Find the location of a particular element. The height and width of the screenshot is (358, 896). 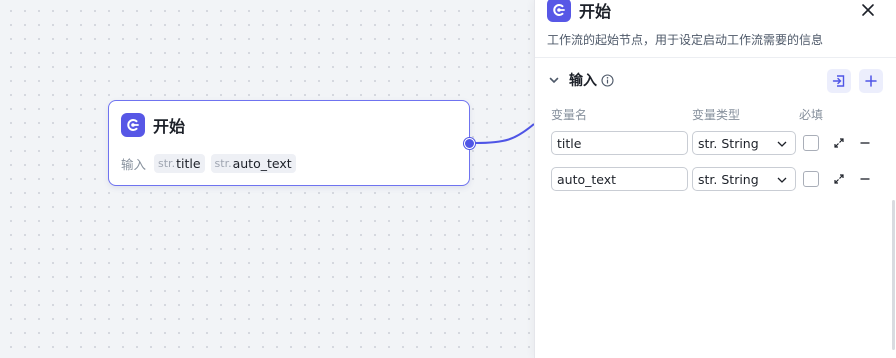

plus-icon is located at coordinates (871, 81).